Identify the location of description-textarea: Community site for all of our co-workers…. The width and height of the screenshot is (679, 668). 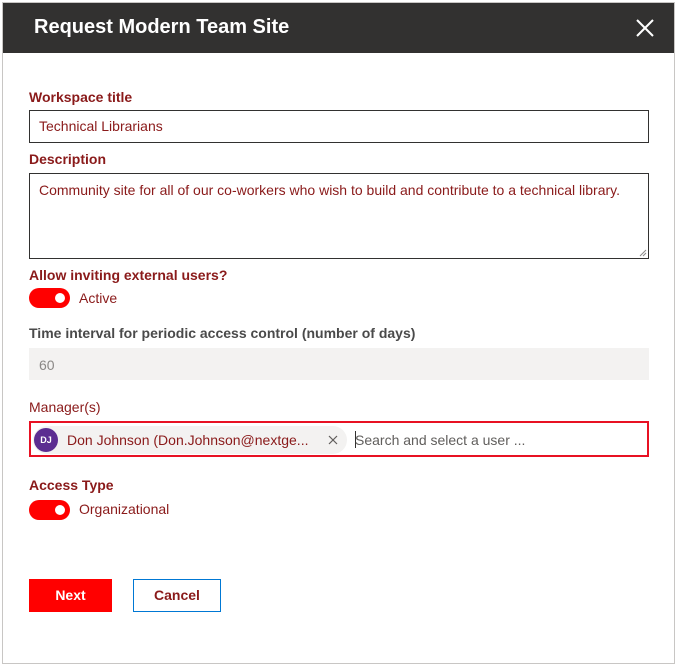
(339, 216).